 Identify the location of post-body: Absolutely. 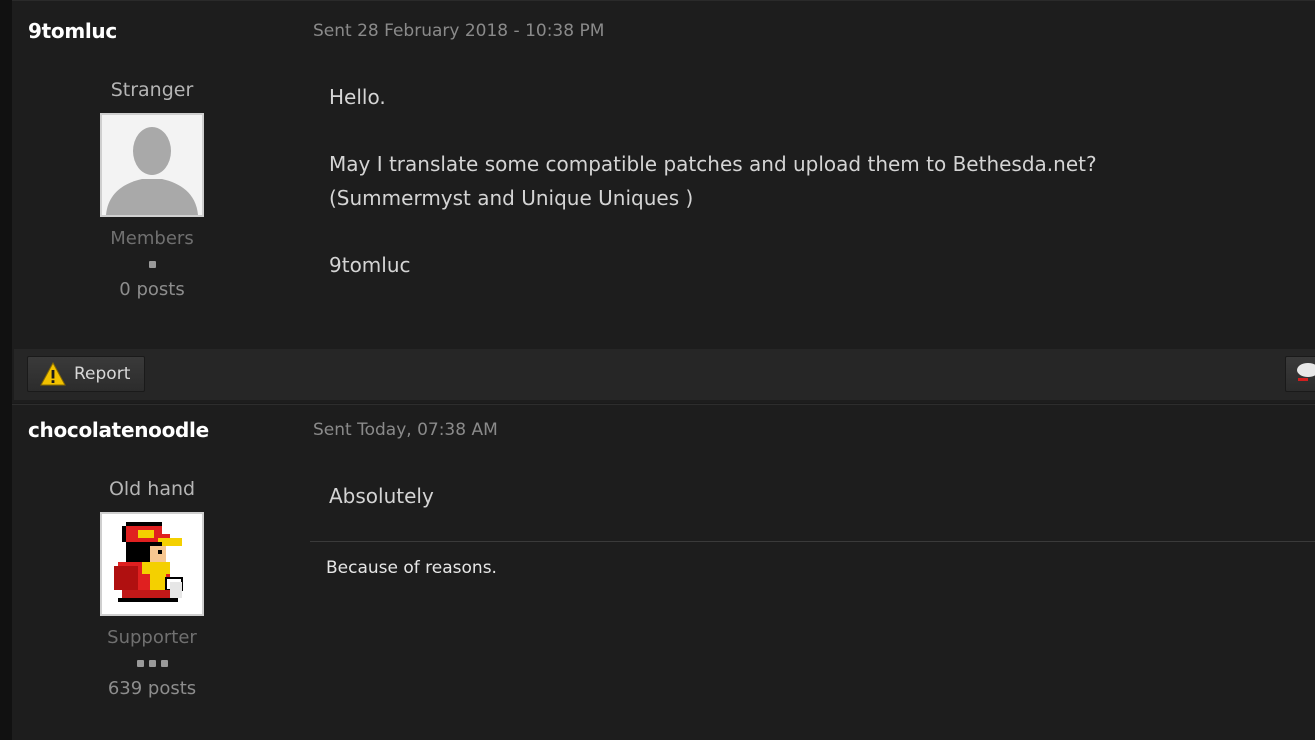
(802, 496).